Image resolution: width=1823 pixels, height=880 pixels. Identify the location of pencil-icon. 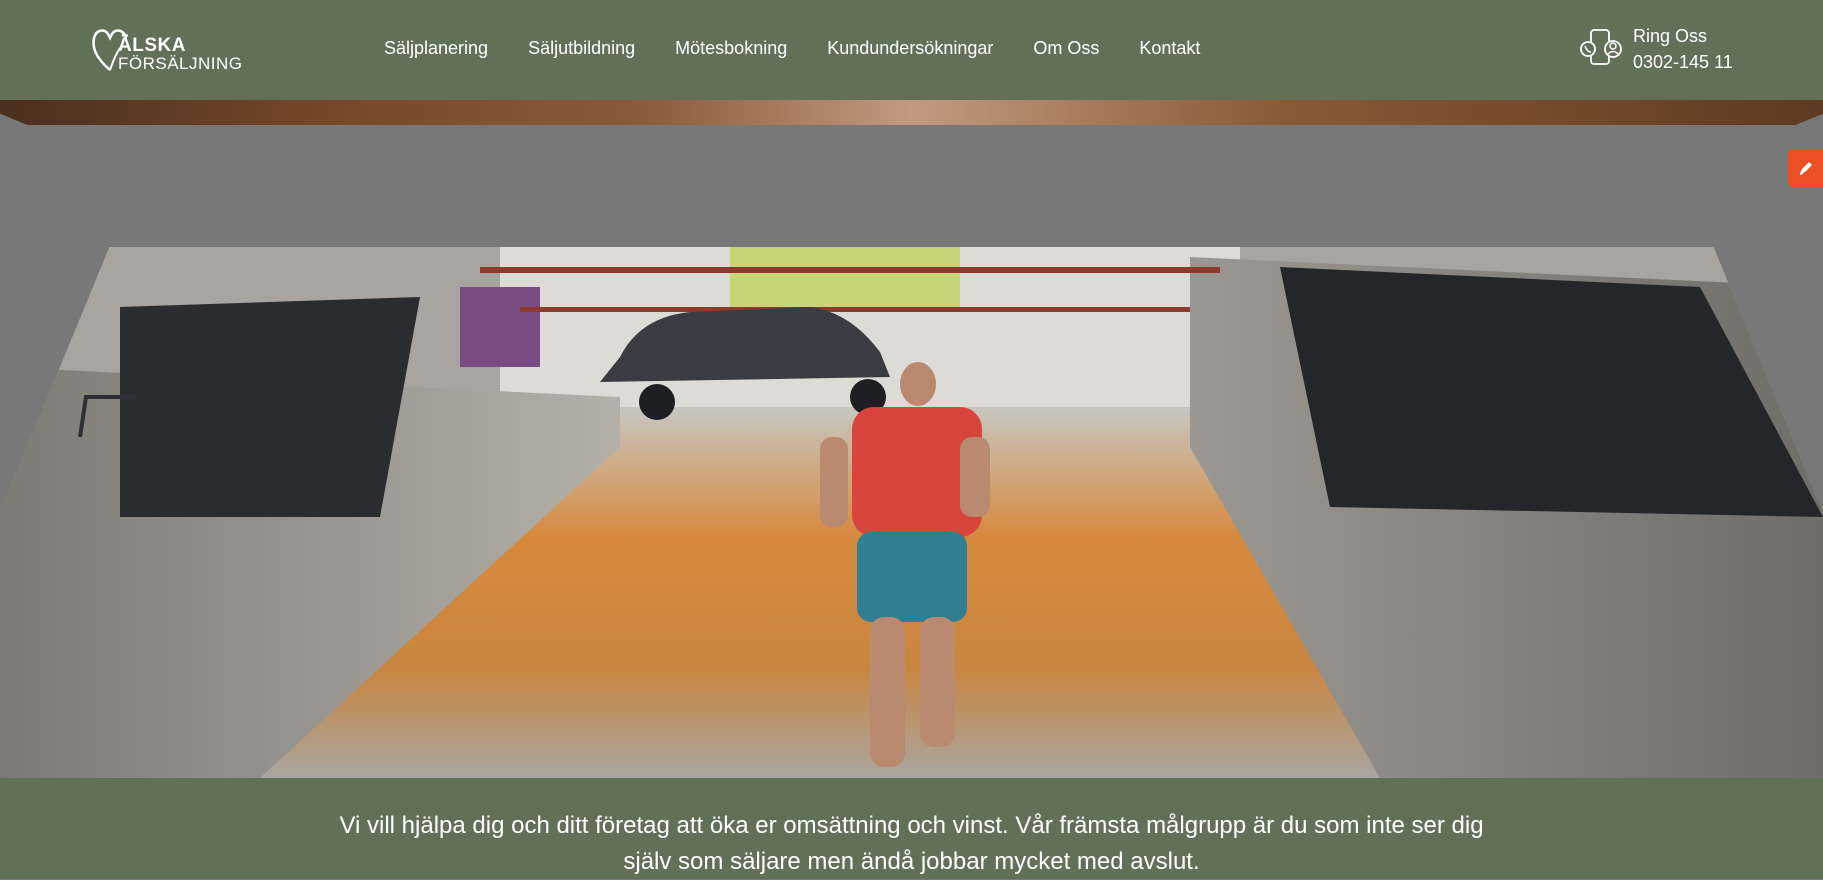
(1805, 168).